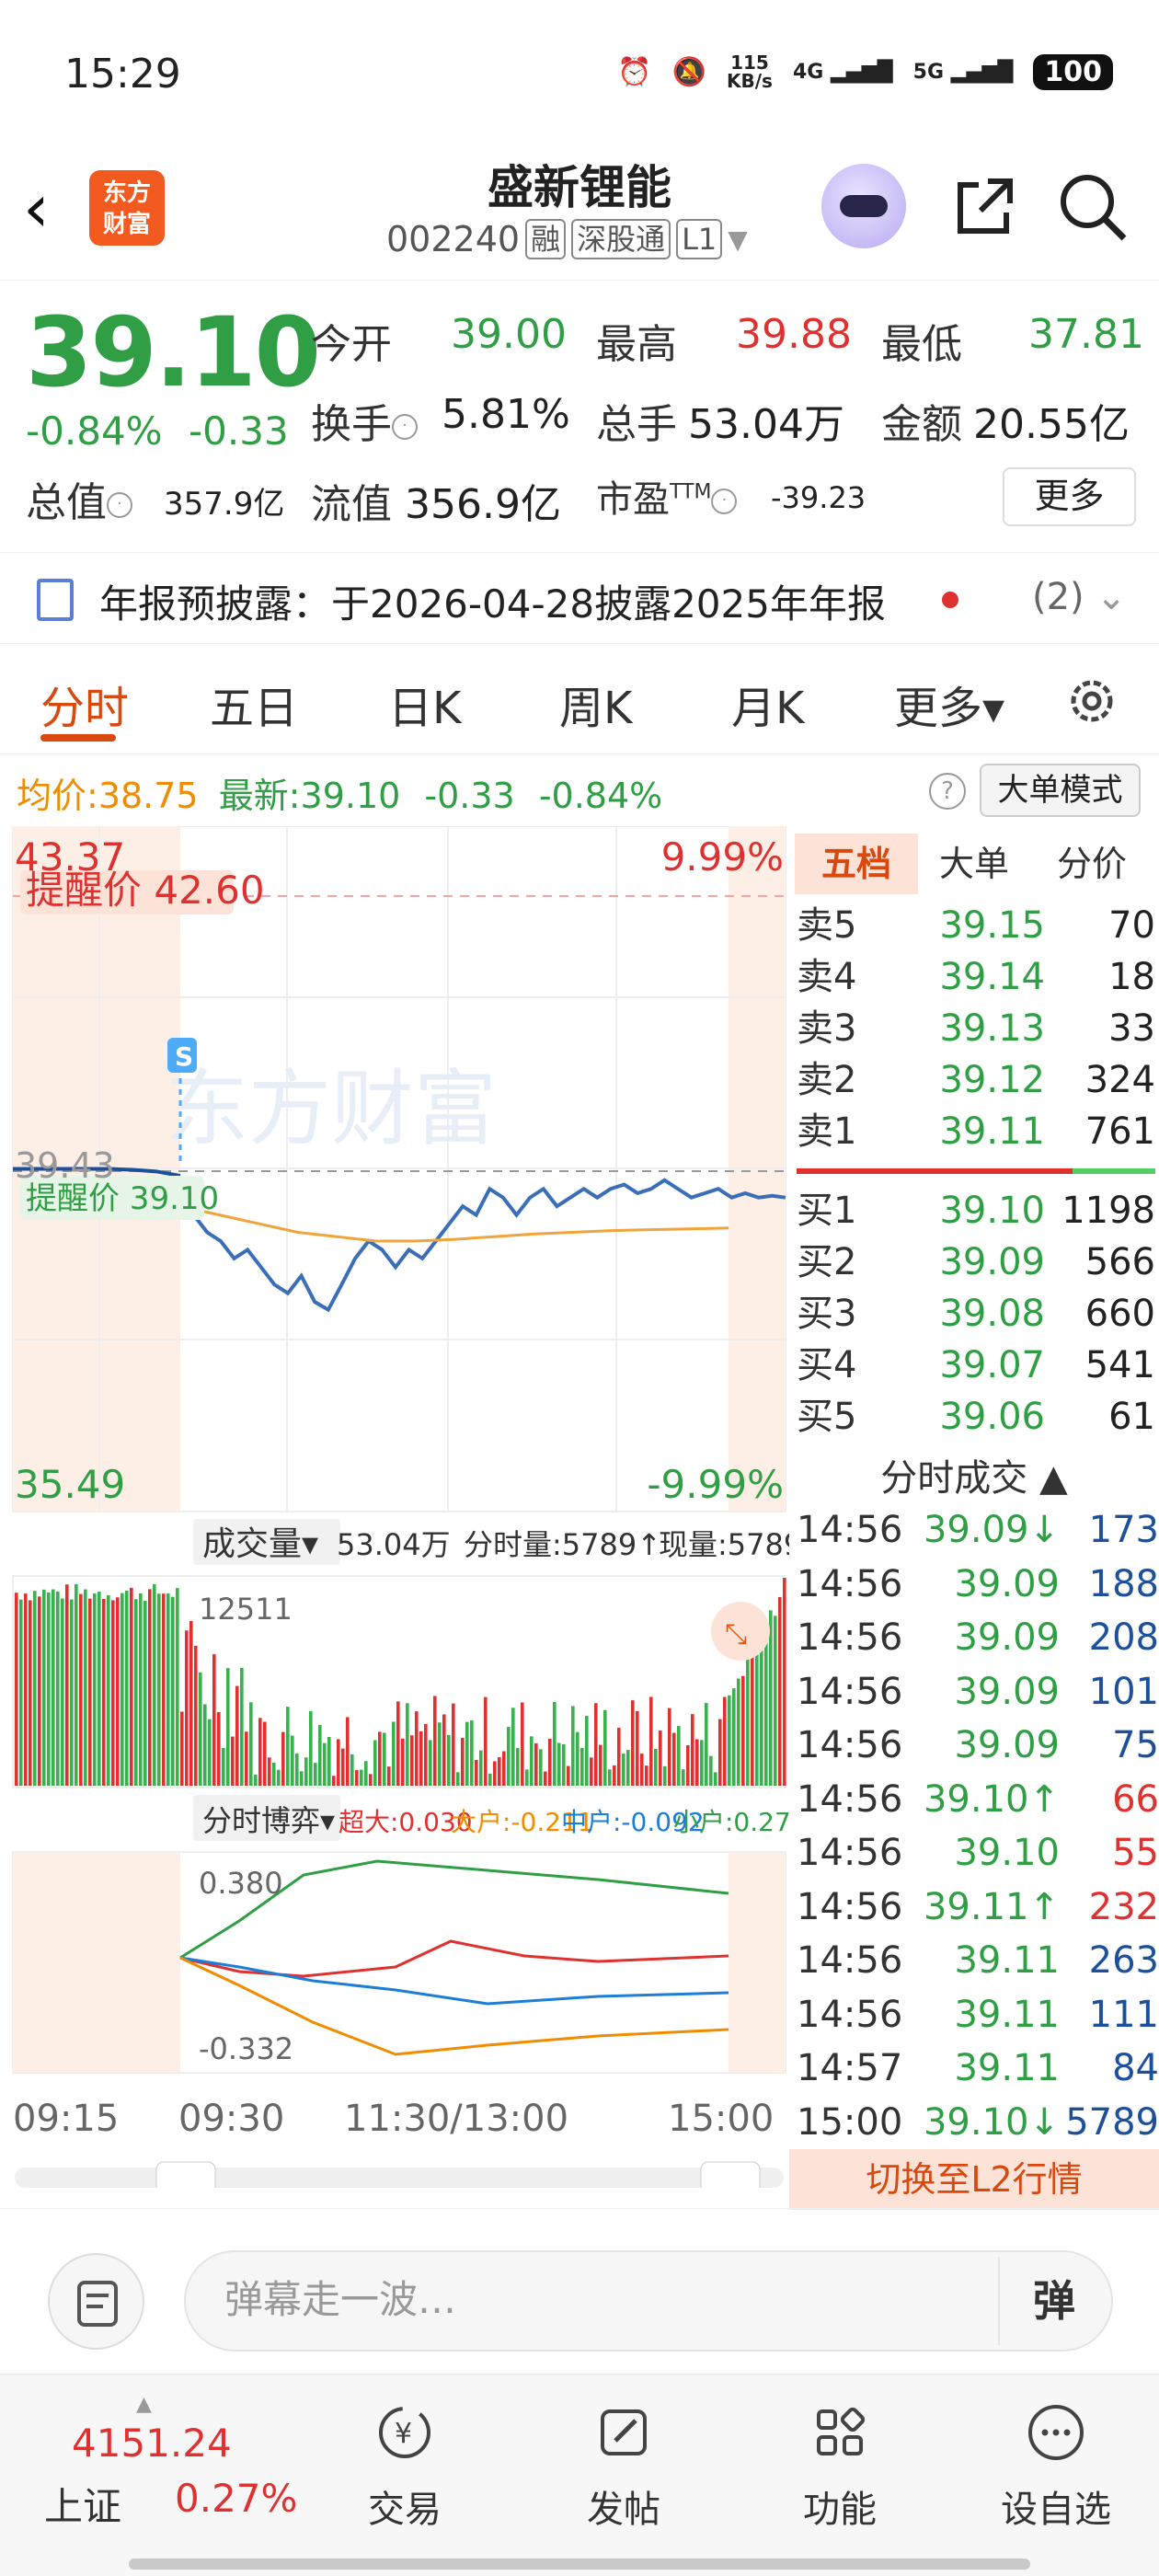  I want to click on level-tag: L1, so click(699, 239).